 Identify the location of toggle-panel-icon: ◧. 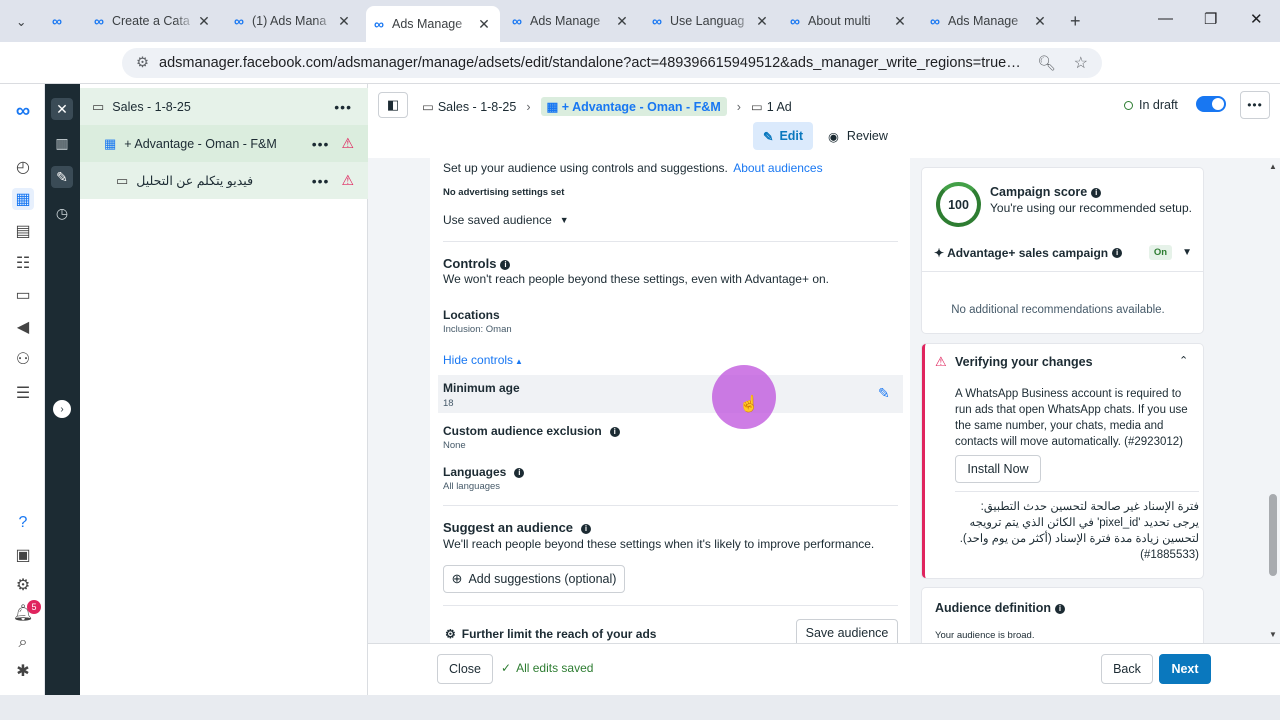
(393, 105).